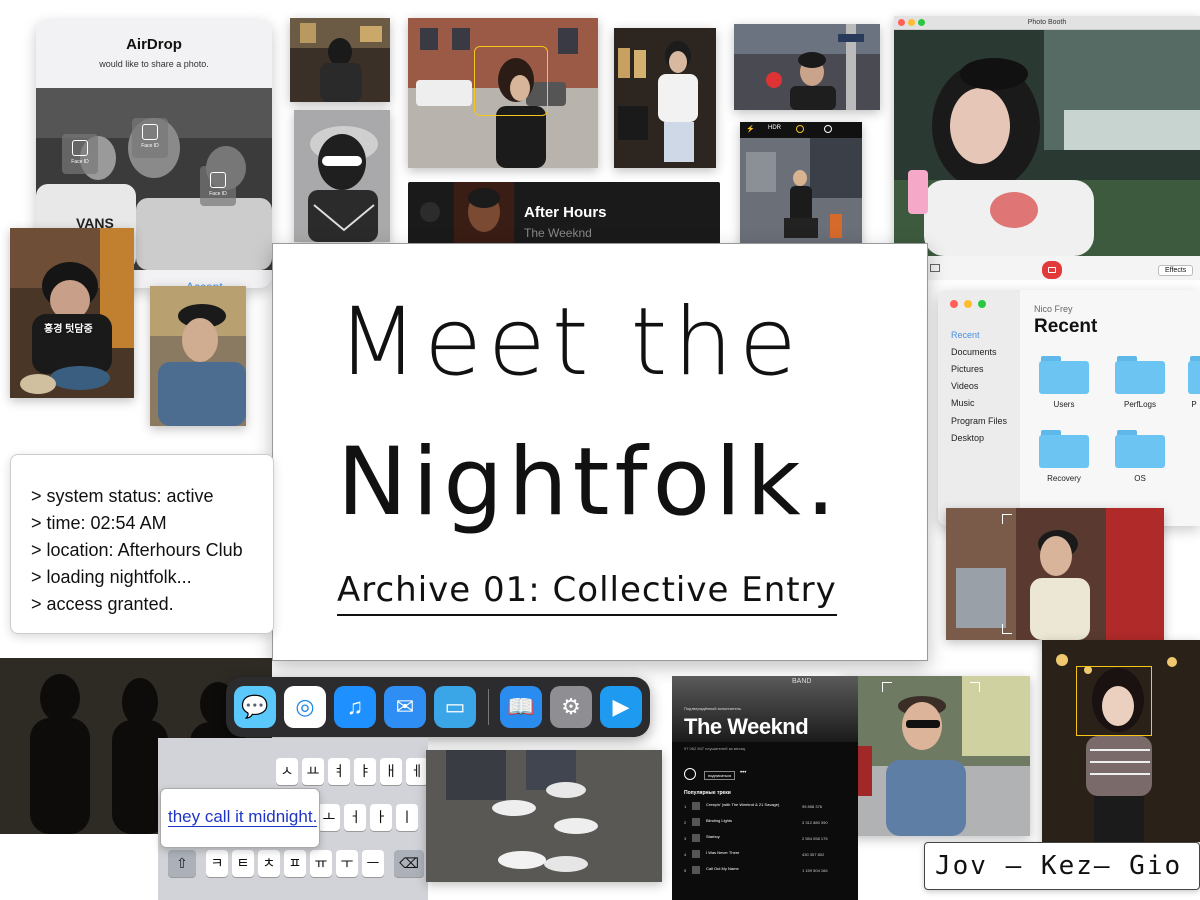 The height and width of the screenshot is (900, 1200). What do you see at coordinates (768, 856) in the screenshot?
I see `track-row: 4 I Was Never There 430 357 802` at bounding box center [768, 856].